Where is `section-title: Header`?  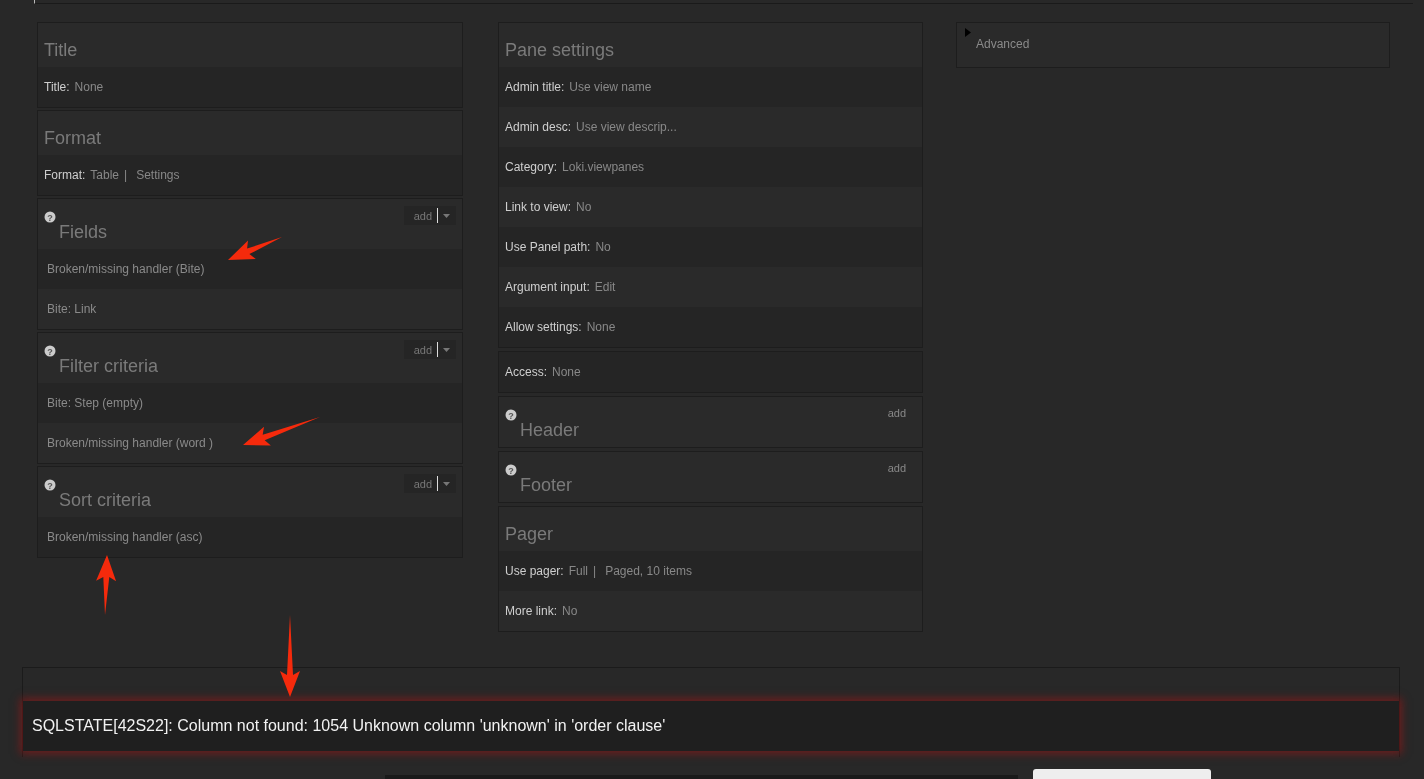 section-title: Header is located at coordinates (550, 430).